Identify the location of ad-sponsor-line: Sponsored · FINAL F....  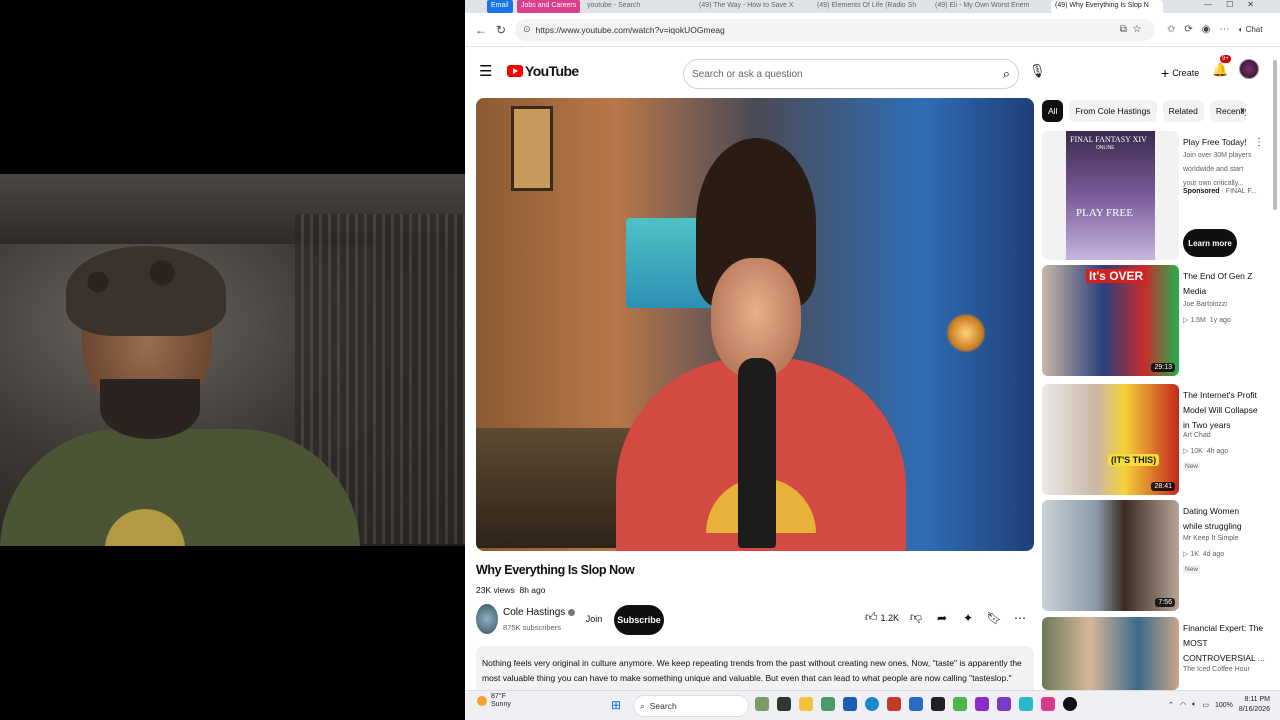
(1220, 191).